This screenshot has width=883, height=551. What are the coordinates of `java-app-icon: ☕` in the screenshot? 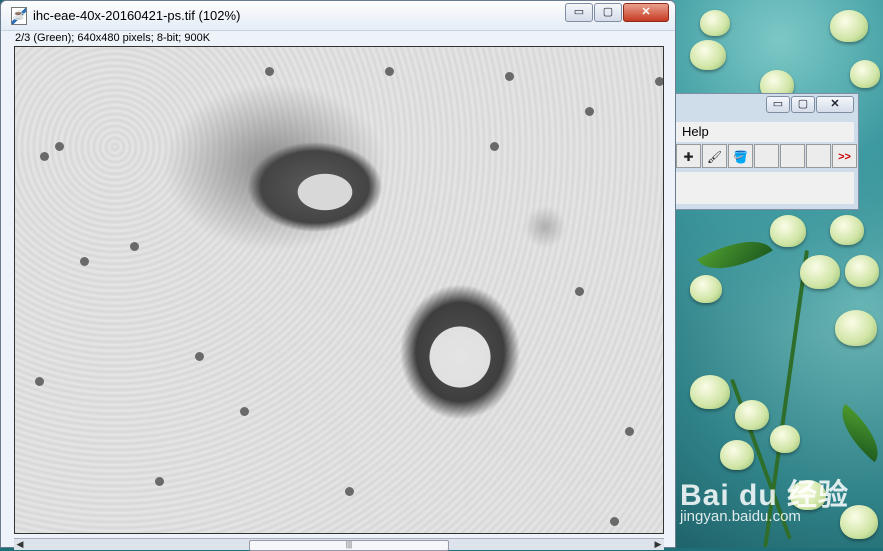 It's located at (19, 15).